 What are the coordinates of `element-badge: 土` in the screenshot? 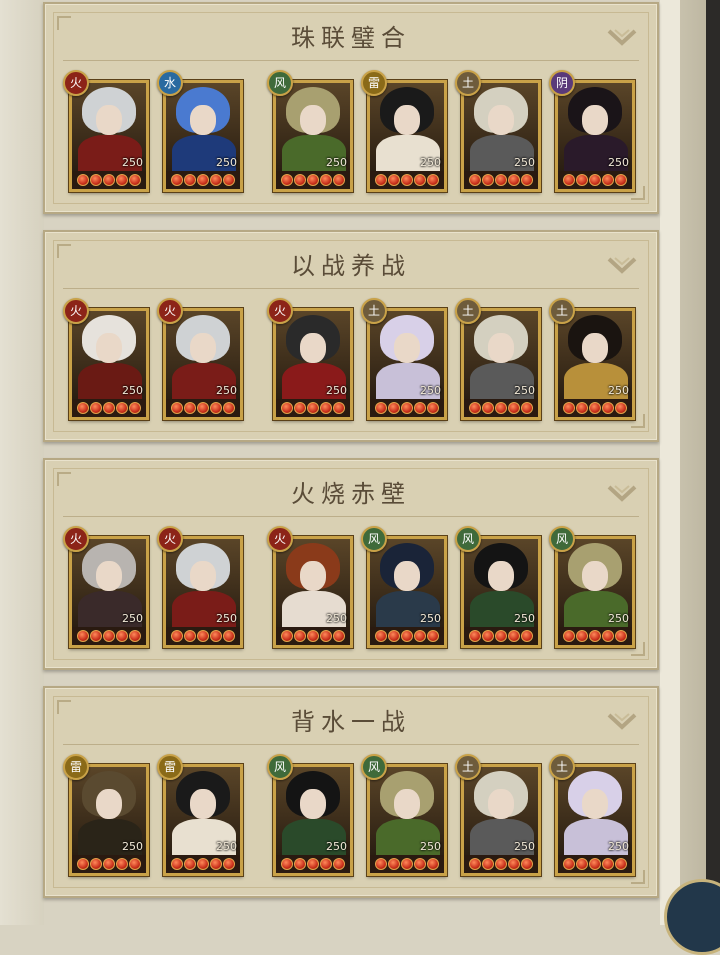 It's located at (374, 311).